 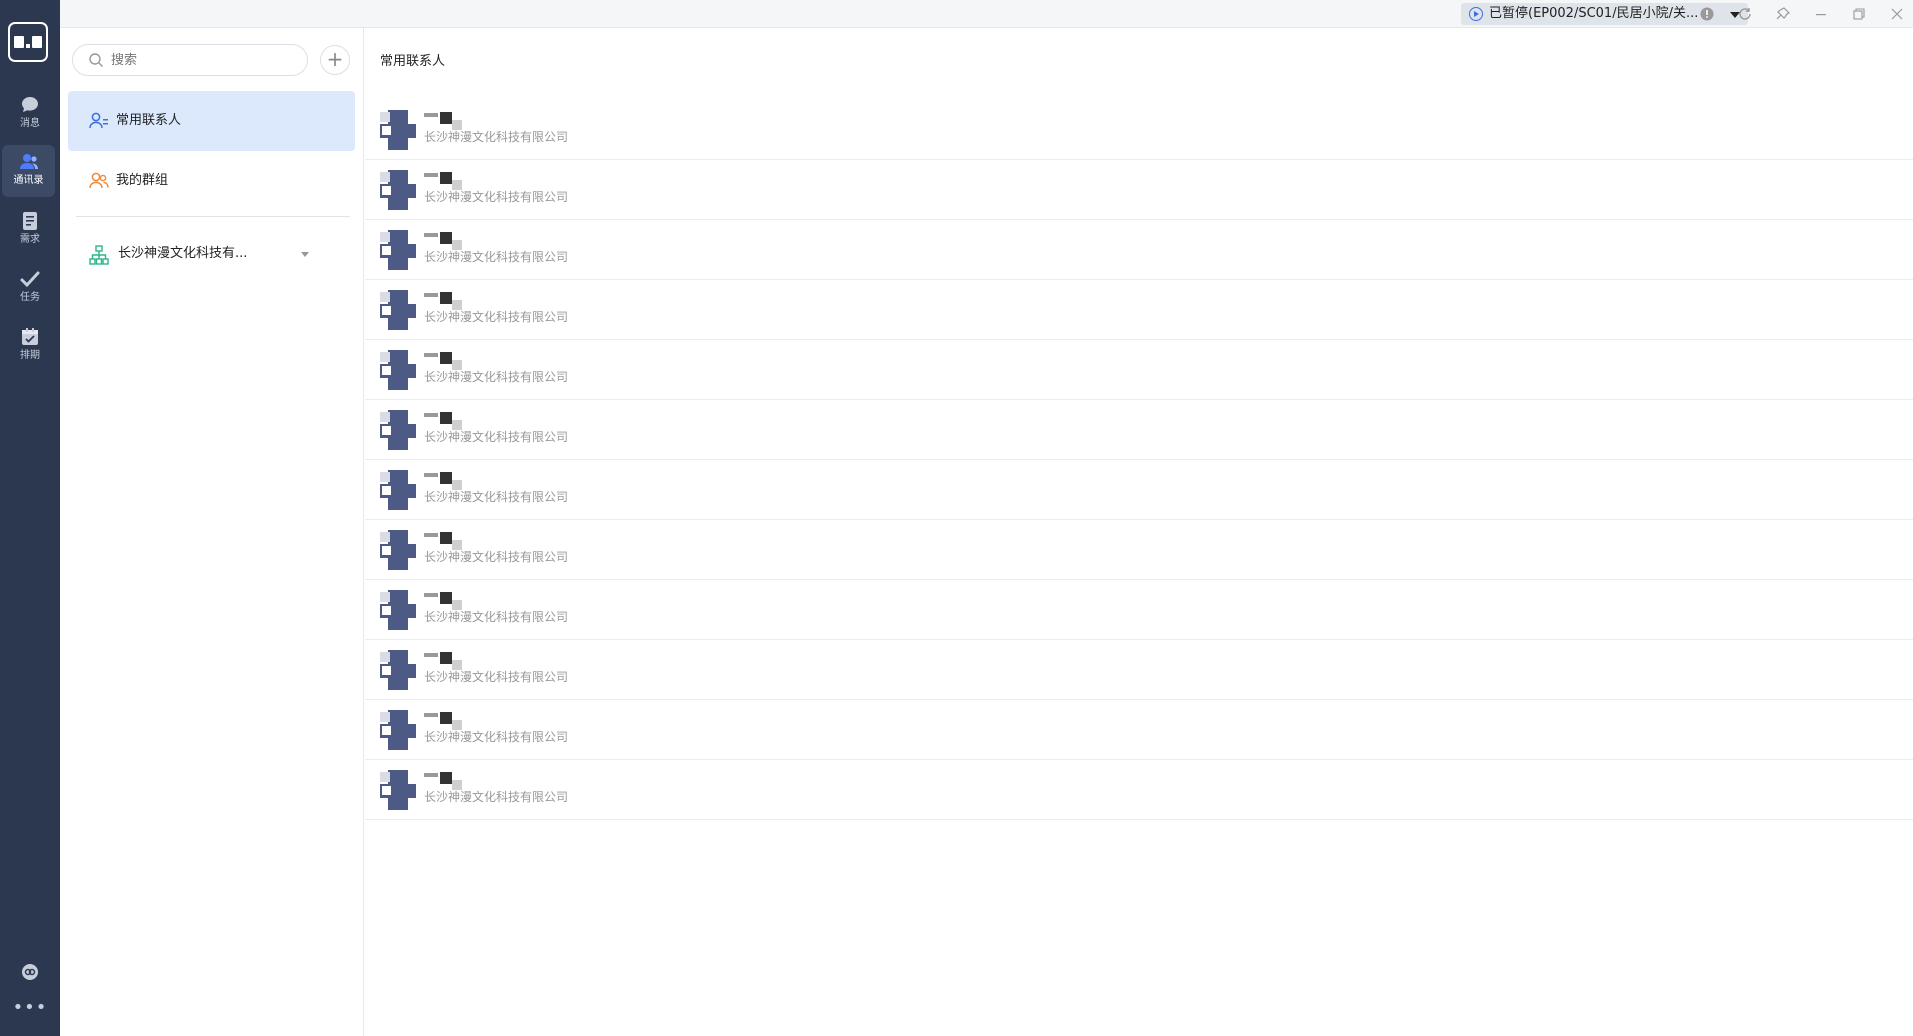 What do you see at coordinates (30, 974) in the screenshot?
I see `link-icon` at bounding box center [30, 974].